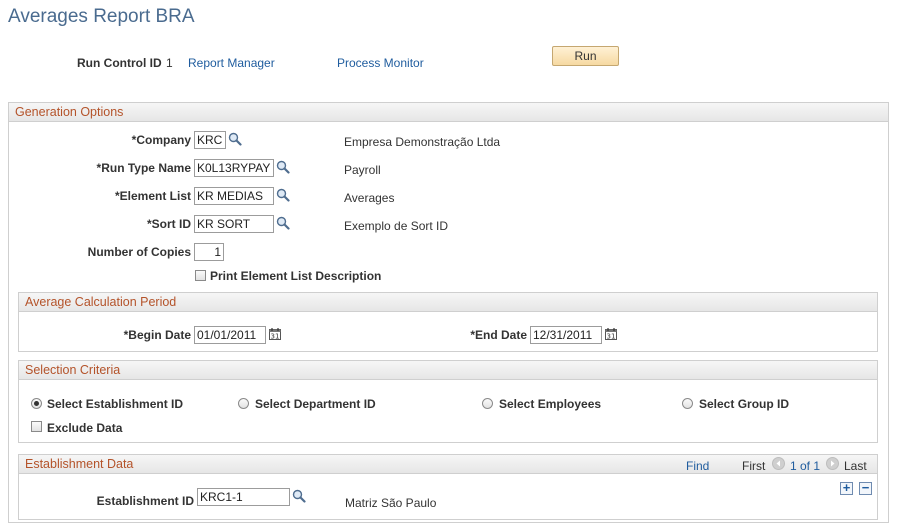 This screenshot has height=532, width=898. What do you see at coordinates (550, 404) in the screenshot?
I see `radio-employees-label: Select Employees` at bounding box center [550, 404].